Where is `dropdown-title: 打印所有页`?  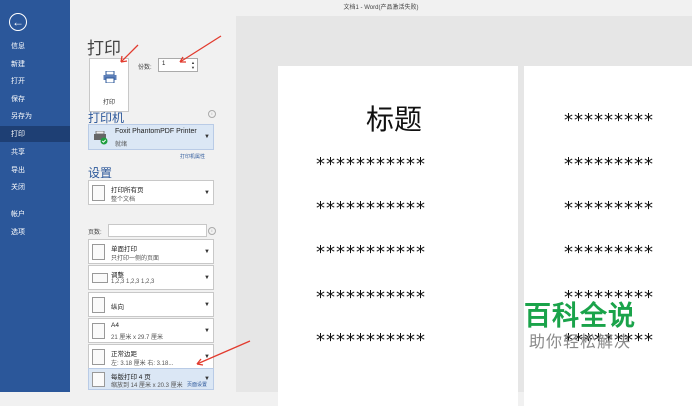 dropdown-title: 打印所有页 is located at coordinates (127, 190).